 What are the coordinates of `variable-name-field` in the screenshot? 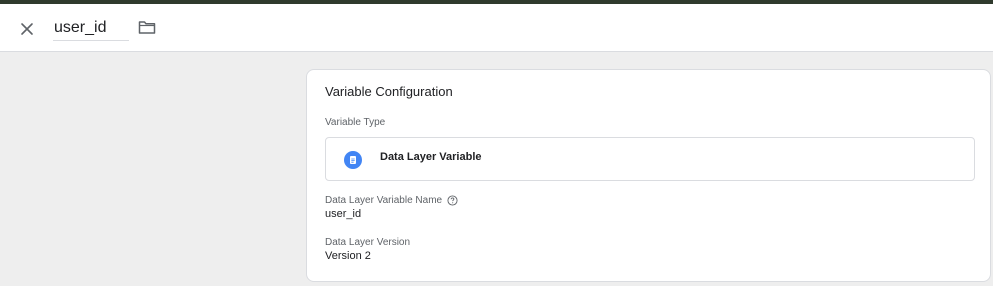 It's located at (91, 28).